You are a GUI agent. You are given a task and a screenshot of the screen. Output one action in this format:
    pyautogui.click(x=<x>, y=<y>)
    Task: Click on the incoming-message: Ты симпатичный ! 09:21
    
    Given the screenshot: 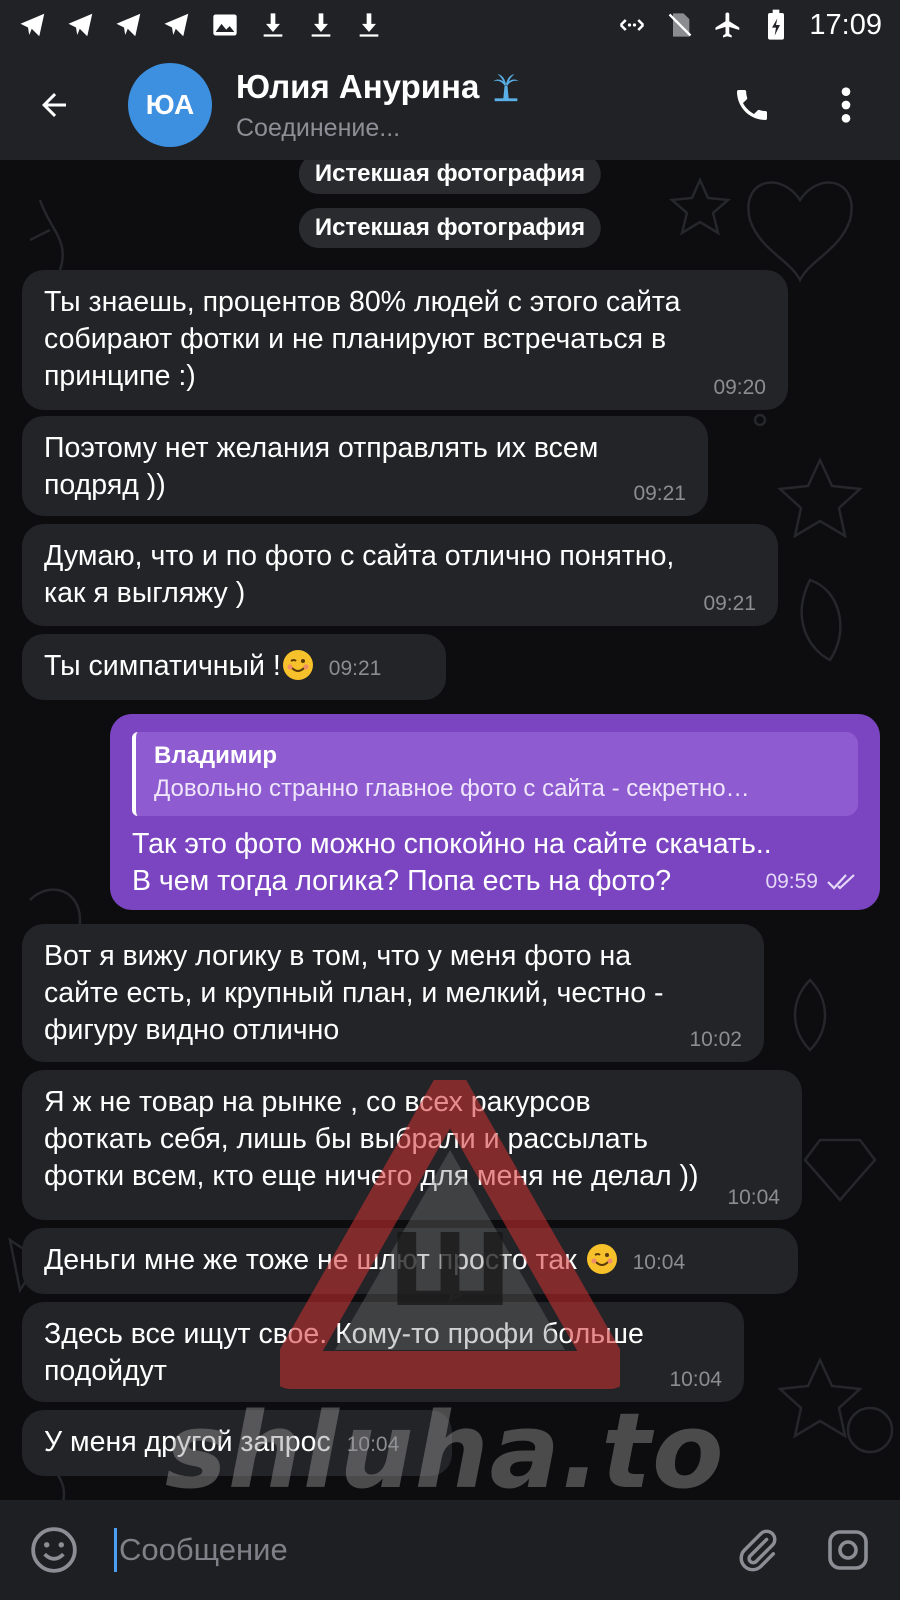 What is the action you would take?
    pyautogui.click(x=234, y=667)
    